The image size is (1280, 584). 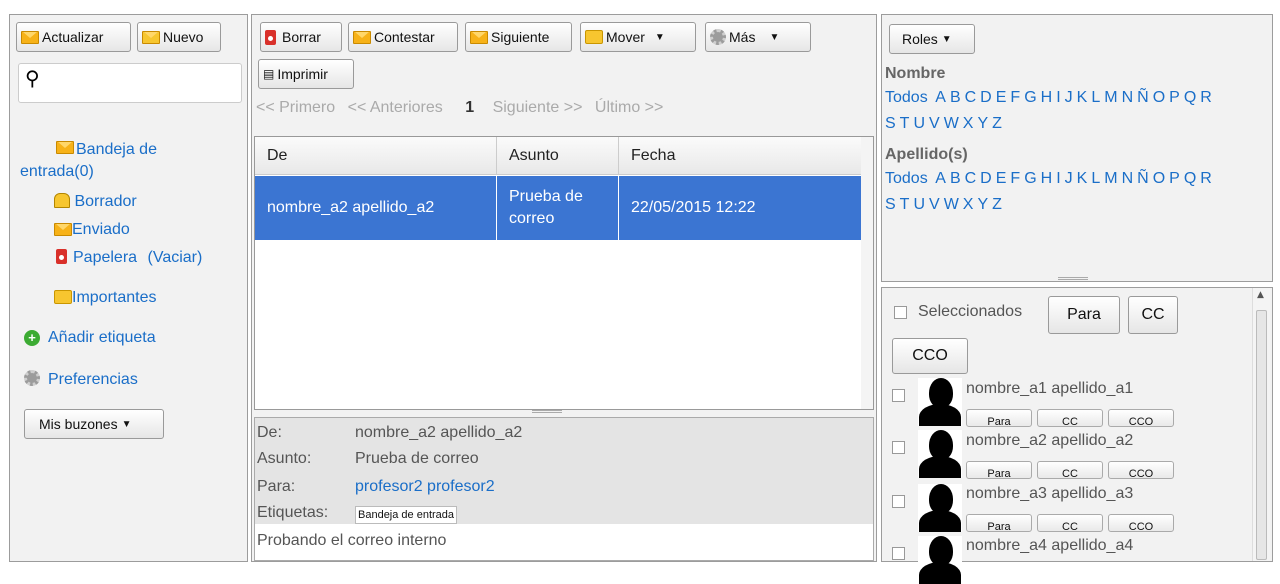 I want to click on folder-important: Importantes, so click(x=105, y=298).